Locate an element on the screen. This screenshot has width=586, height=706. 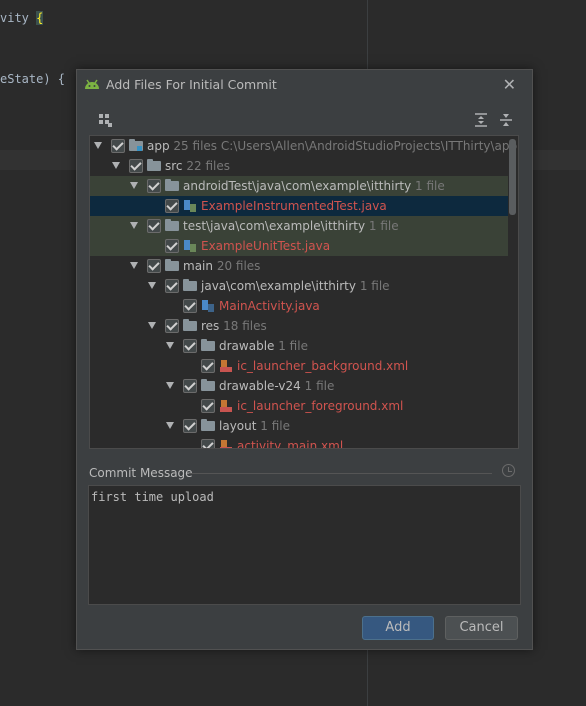
row-label: MainActivity.java is located at coordinates (269, 306).